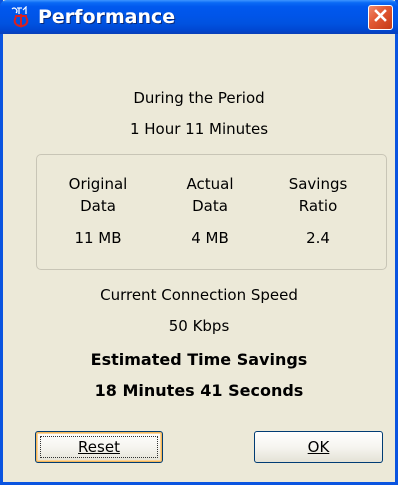 Image resolution: width=398 pixels, height=485 pixels. I want to click on stat-original: Original Data 11 MB, so click(98, 211).